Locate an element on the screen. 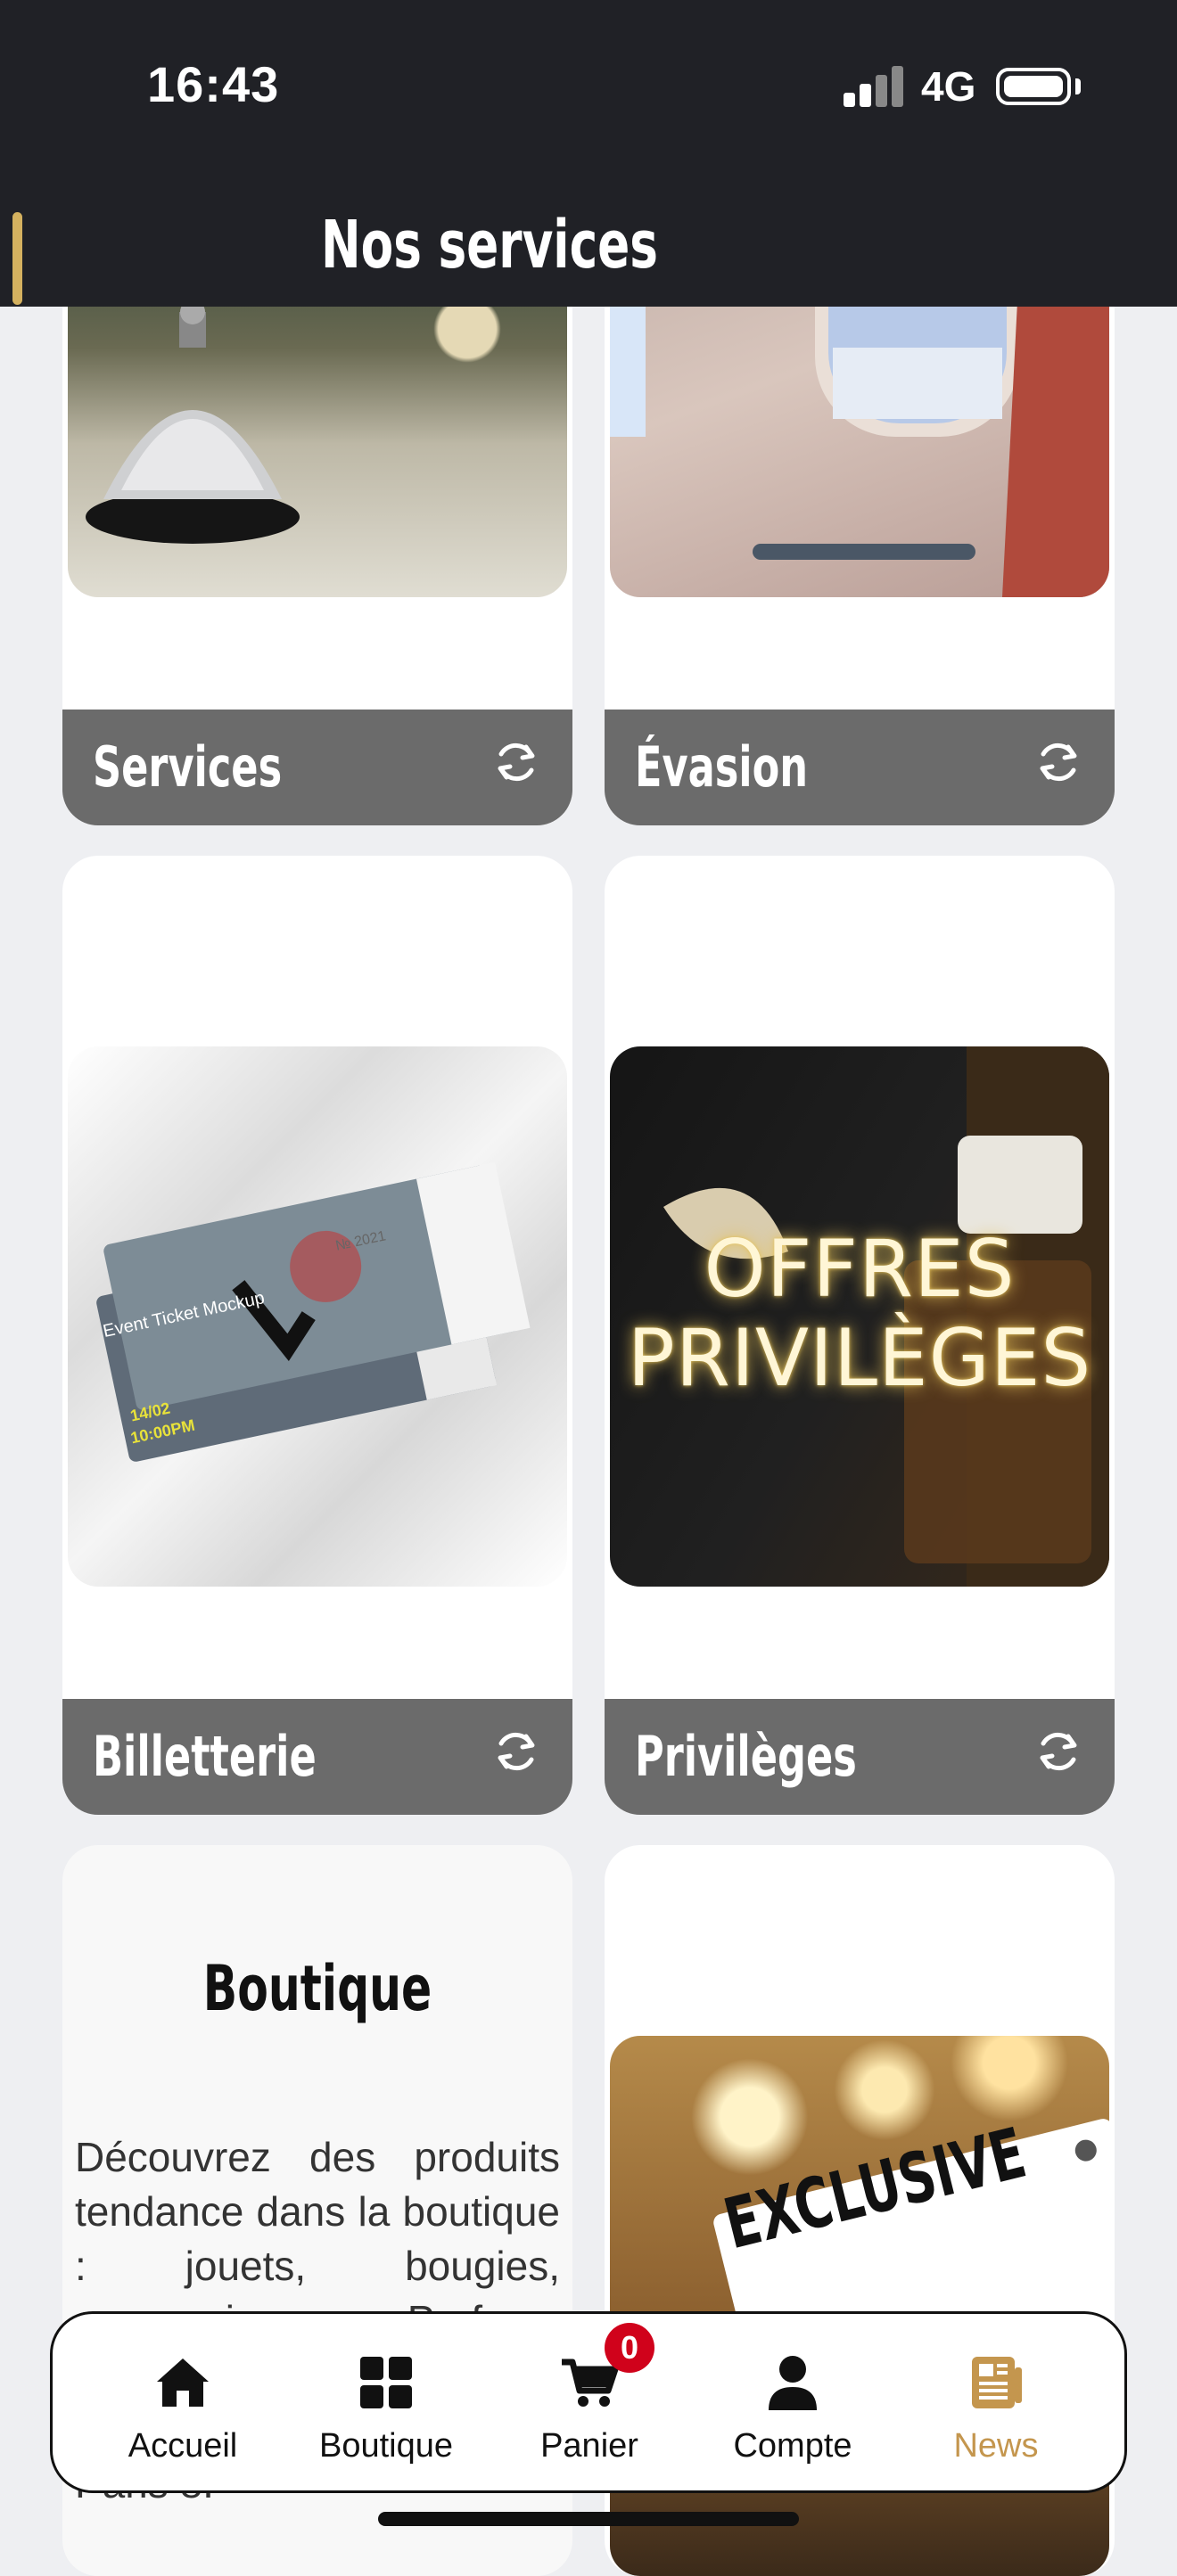 This screenshot has width=1177, height=2576. page-title: Nos services is located at coordinates (490, 245).